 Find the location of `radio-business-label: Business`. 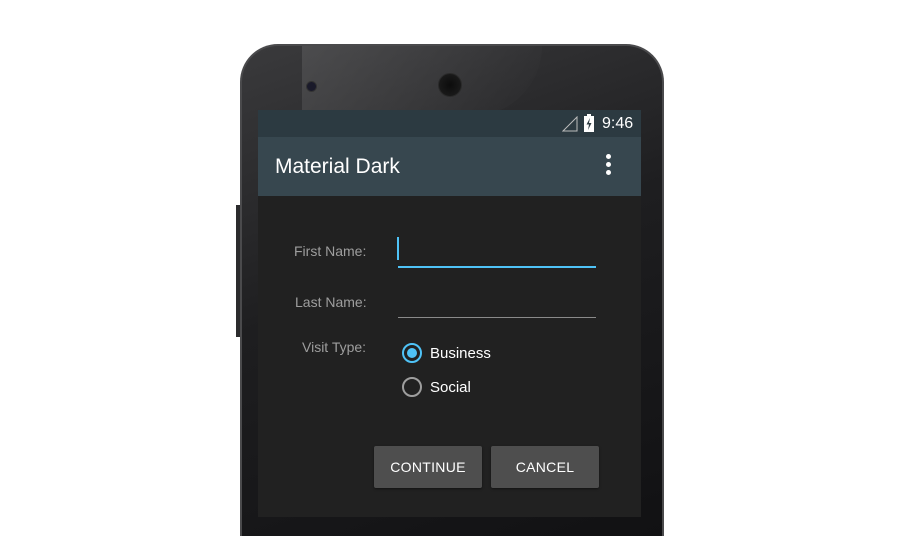

radio-business-label: Business is located at coordinates (460, 353).